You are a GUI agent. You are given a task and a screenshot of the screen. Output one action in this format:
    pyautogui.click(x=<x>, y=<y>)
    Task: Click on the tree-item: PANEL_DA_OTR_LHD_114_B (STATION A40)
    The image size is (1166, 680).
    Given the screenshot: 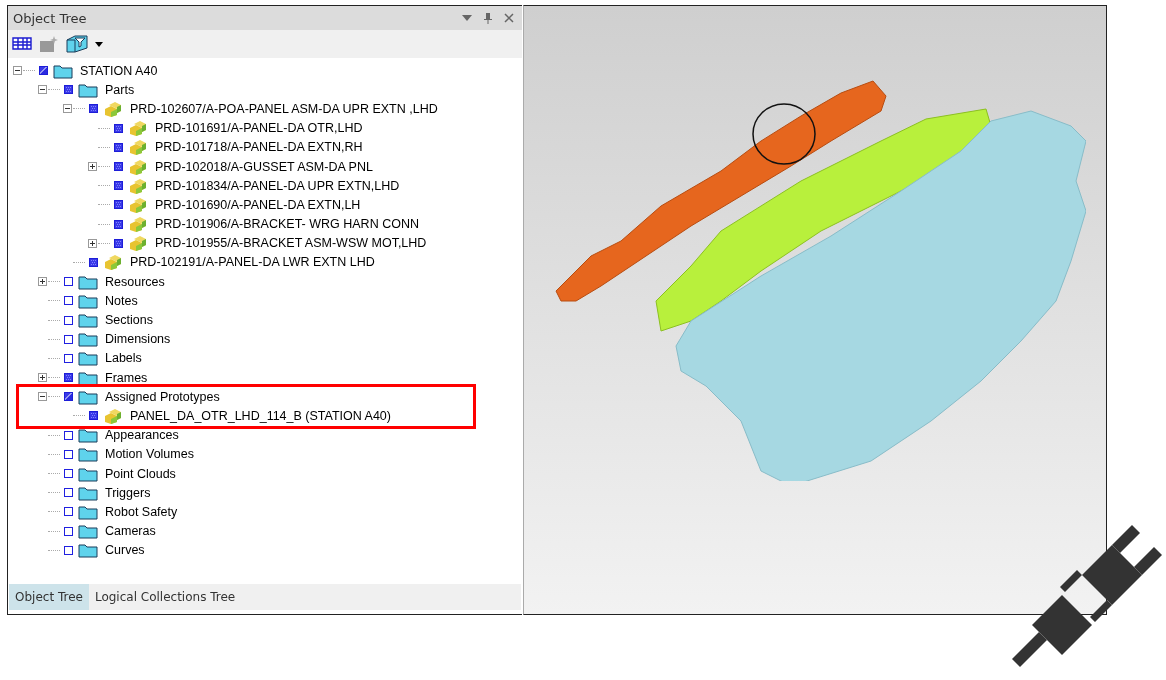 What is the action you would take?
    pyautogui.click(x=260, y=415)
    